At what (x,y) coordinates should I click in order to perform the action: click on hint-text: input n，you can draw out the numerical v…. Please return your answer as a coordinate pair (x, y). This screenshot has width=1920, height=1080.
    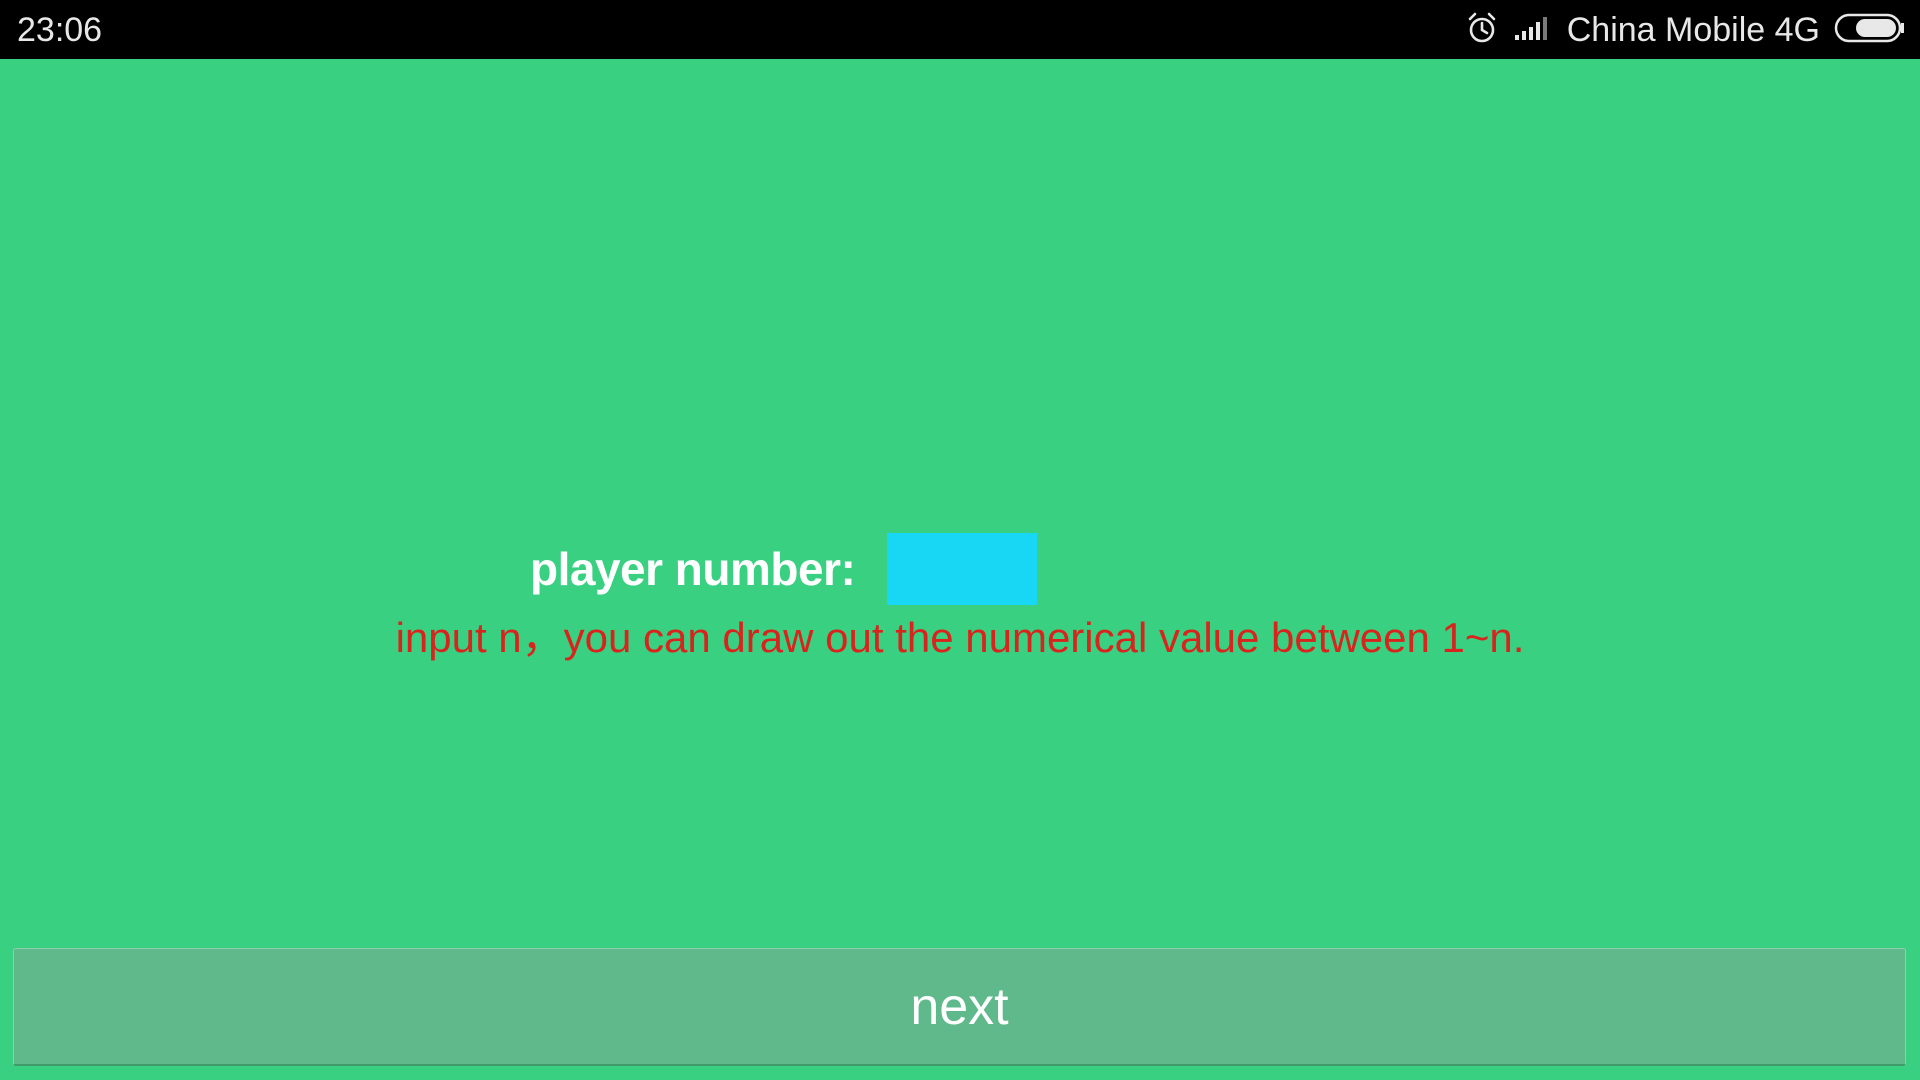
    Looking at the image, I should click on (960, 637).